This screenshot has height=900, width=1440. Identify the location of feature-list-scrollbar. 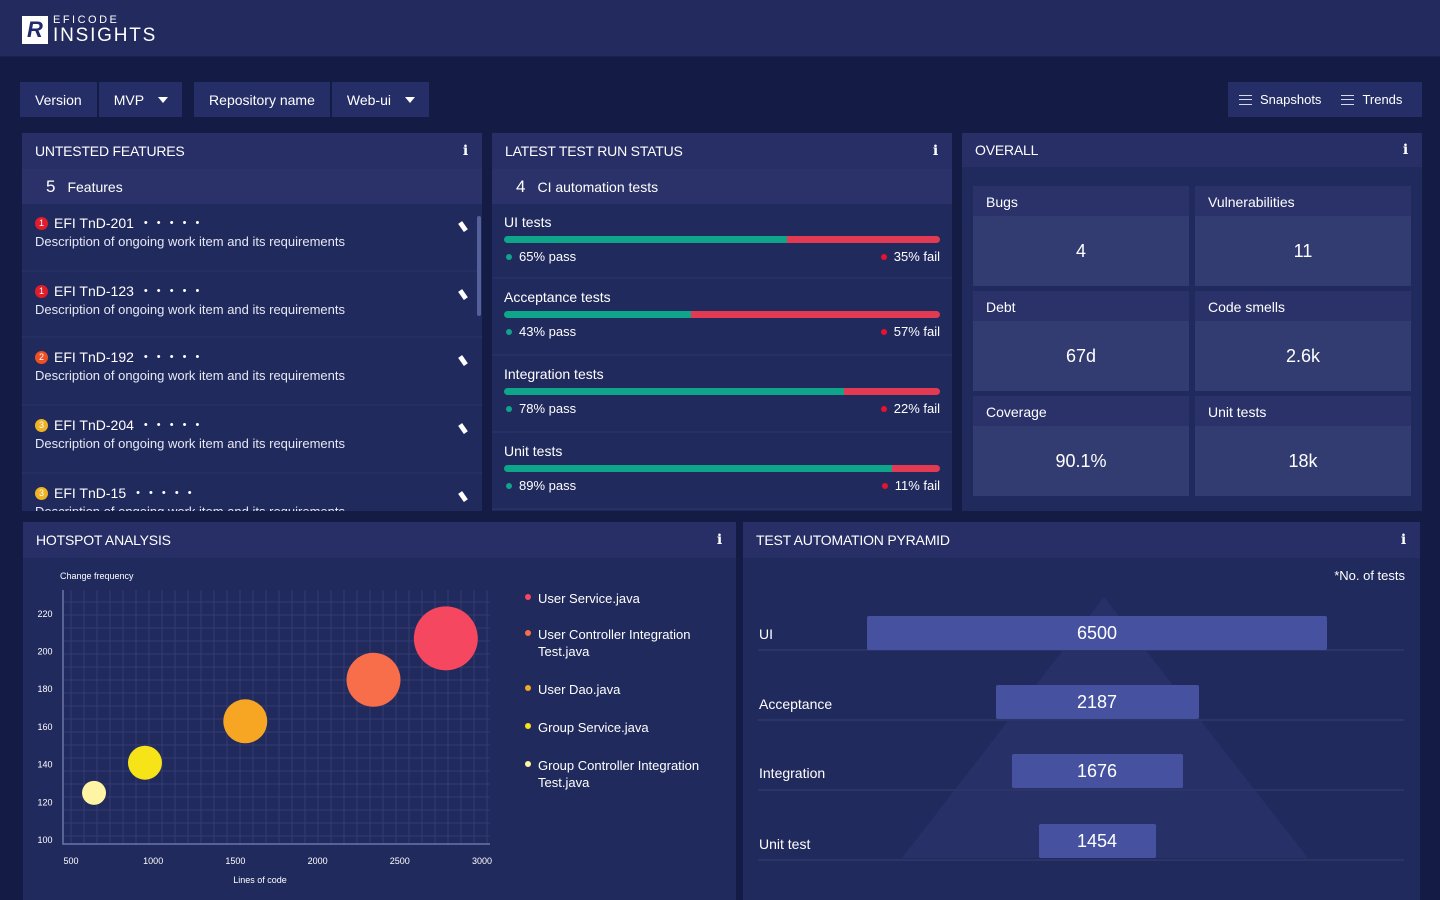
(479, 266).